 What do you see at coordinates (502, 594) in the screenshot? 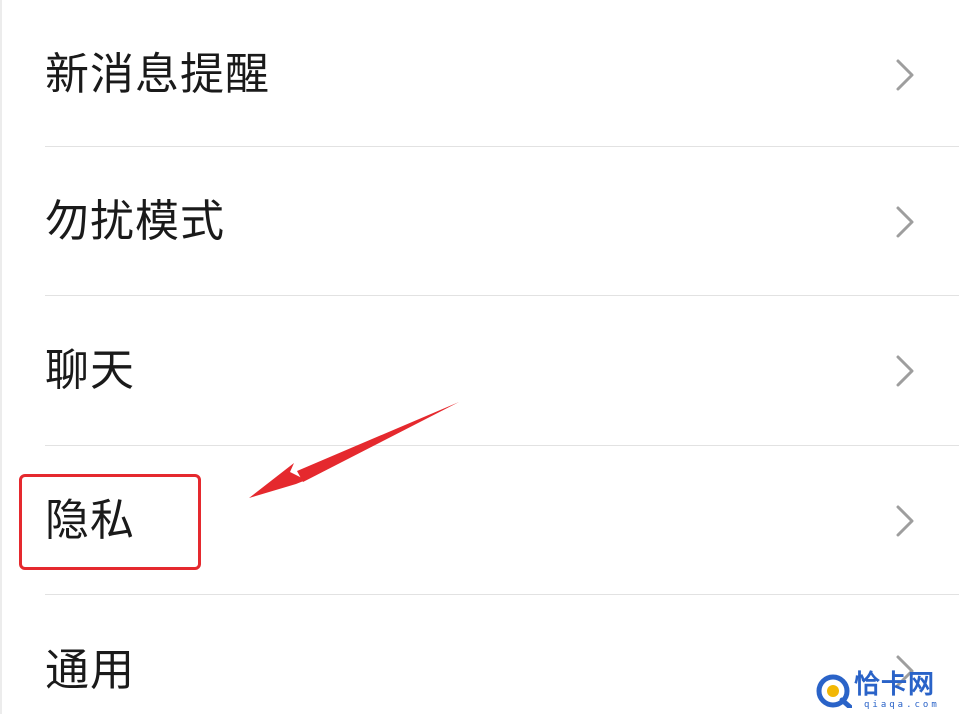
I see `divider` at bounding box center [502, 594].